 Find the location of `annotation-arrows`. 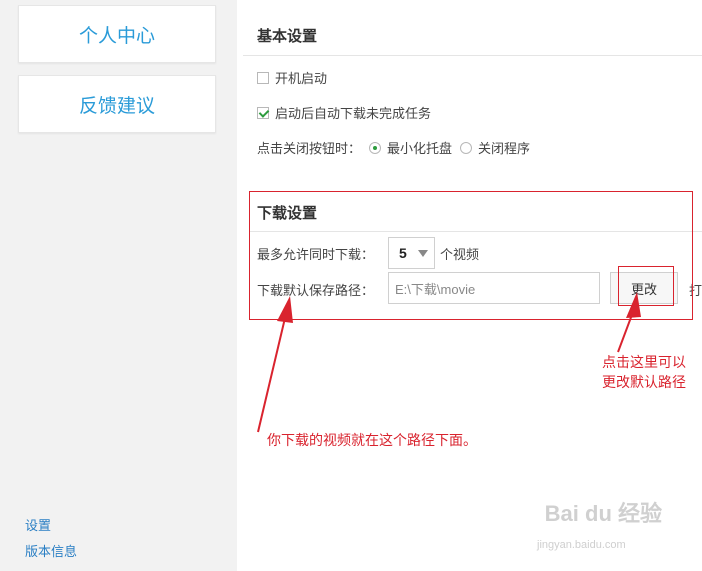

annotation-arrows is located at coordinates (449, 362).